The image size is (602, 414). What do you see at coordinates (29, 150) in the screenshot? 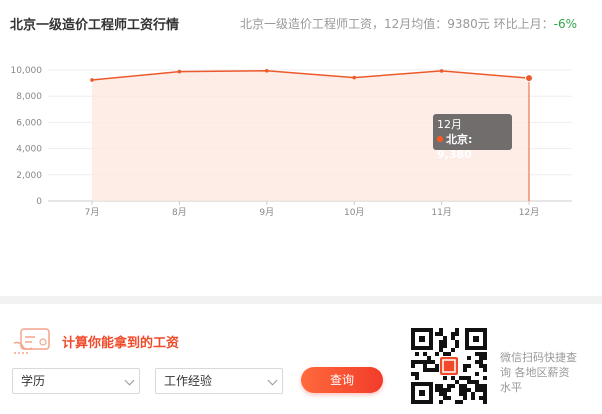
I see `y-tick-label: 4,000` at bounding box center [29, 150].